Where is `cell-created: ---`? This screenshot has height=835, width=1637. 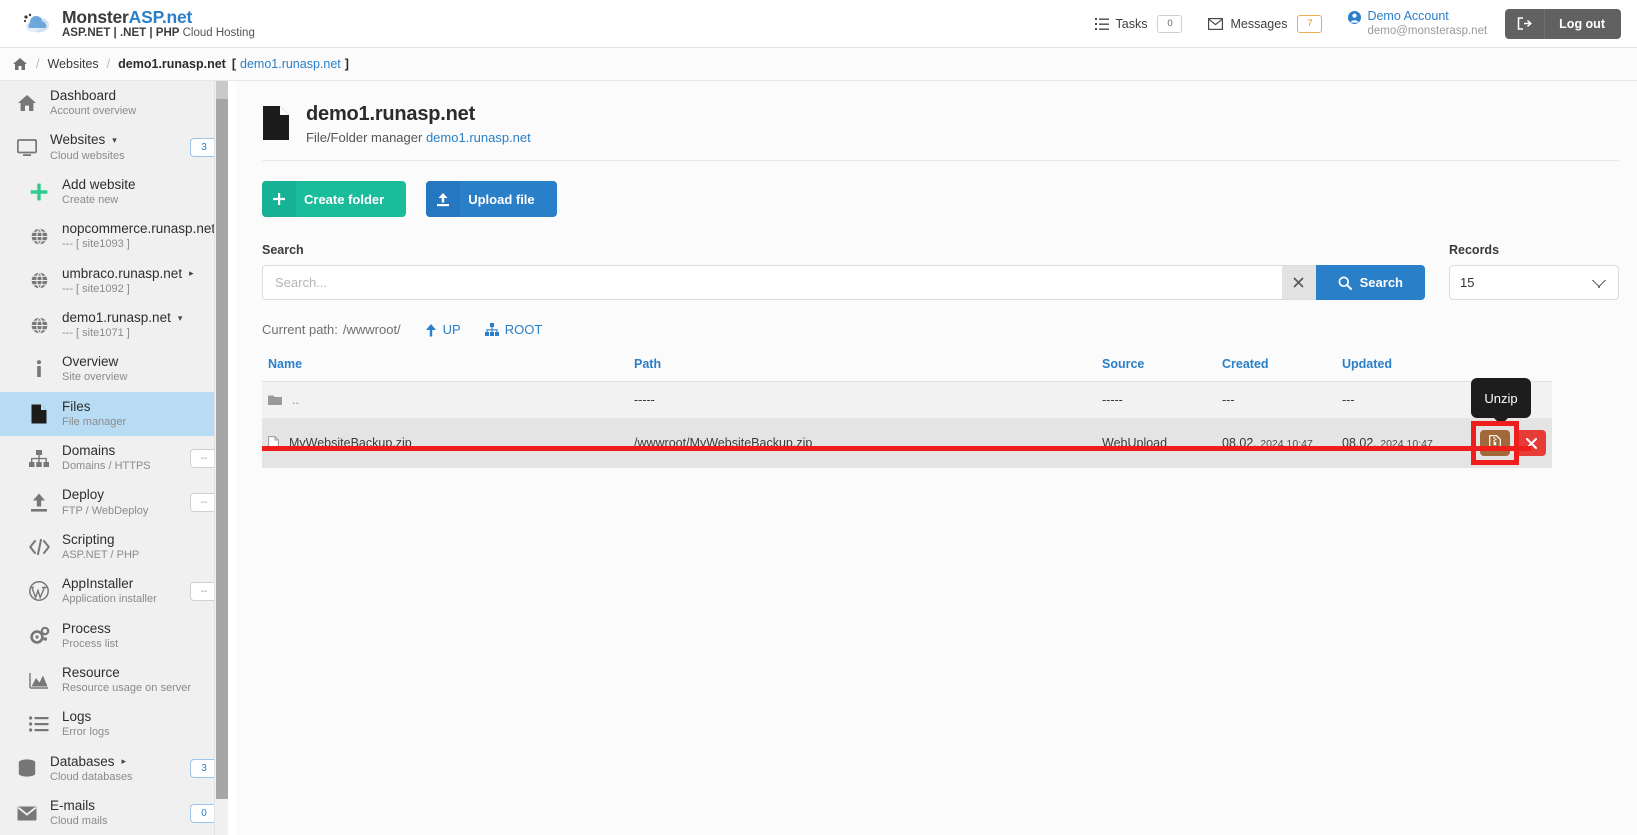
cell-created: --- is located at coordinates (1282, 400).